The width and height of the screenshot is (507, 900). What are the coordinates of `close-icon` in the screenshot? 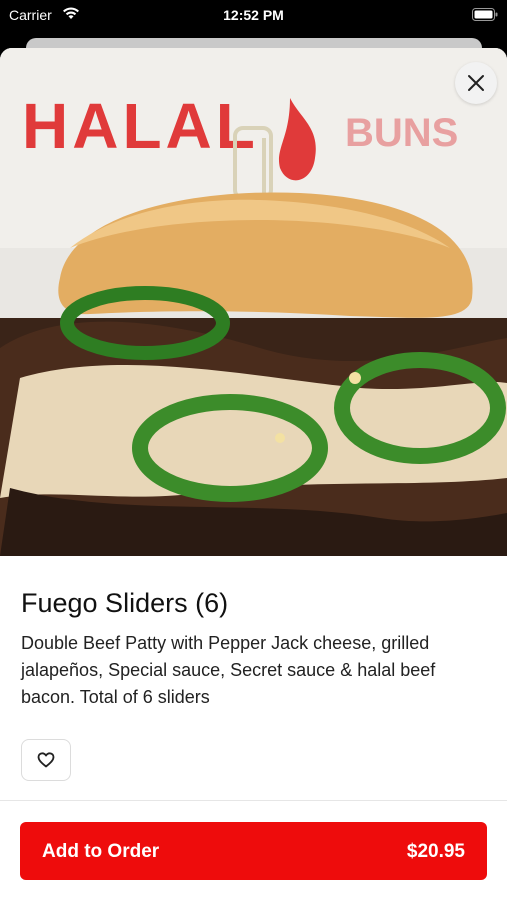 It's located at (476, 83).